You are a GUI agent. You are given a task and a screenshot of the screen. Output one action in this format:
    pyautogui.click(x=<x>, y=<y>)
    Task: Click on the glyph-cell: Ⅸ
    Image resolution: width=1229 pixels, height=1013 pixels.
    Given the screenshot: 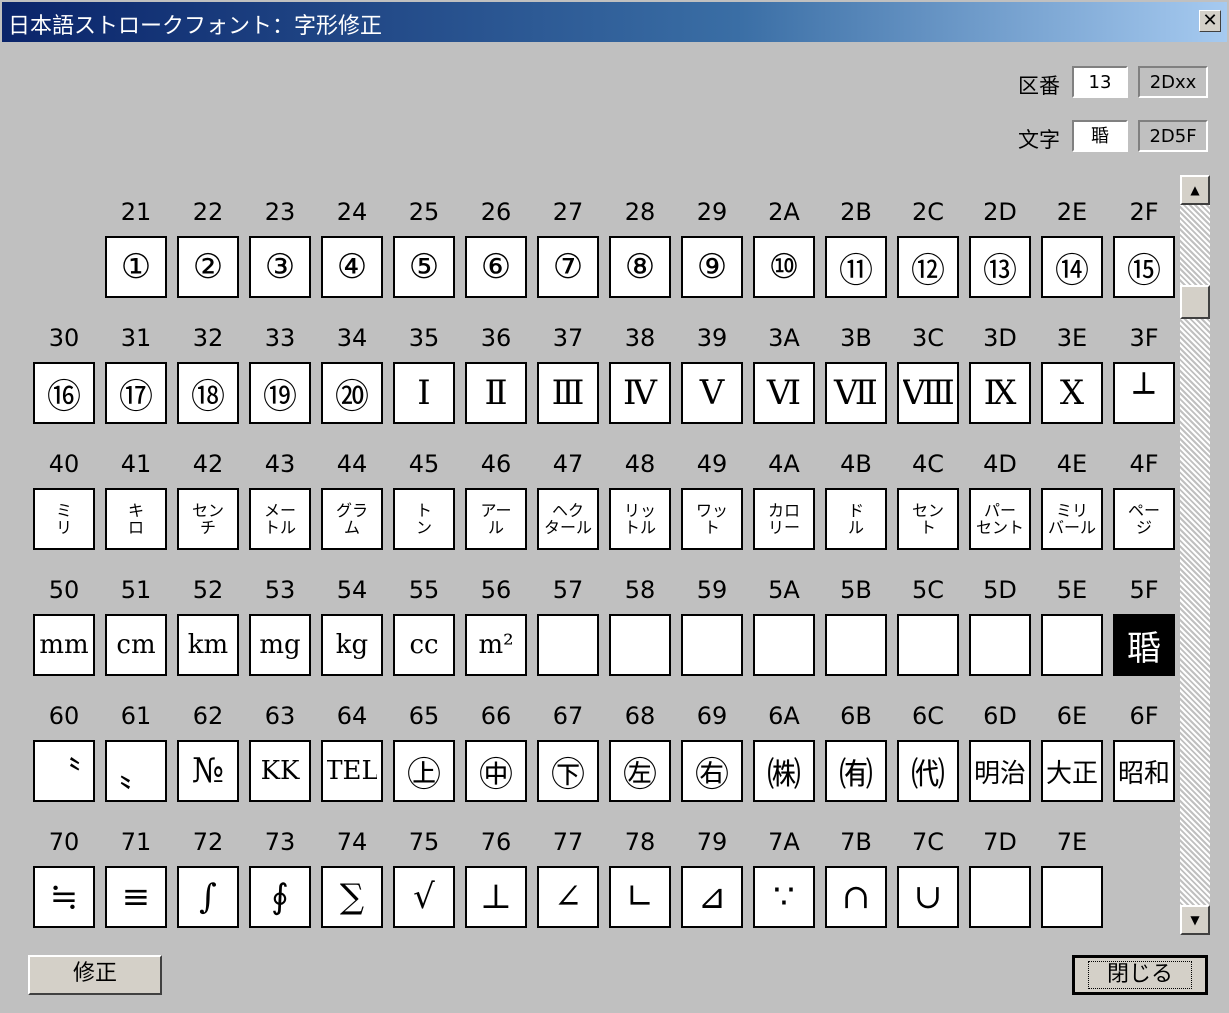 What is the action you would take?
    pyautogui.click(x=1000, y=393)
    